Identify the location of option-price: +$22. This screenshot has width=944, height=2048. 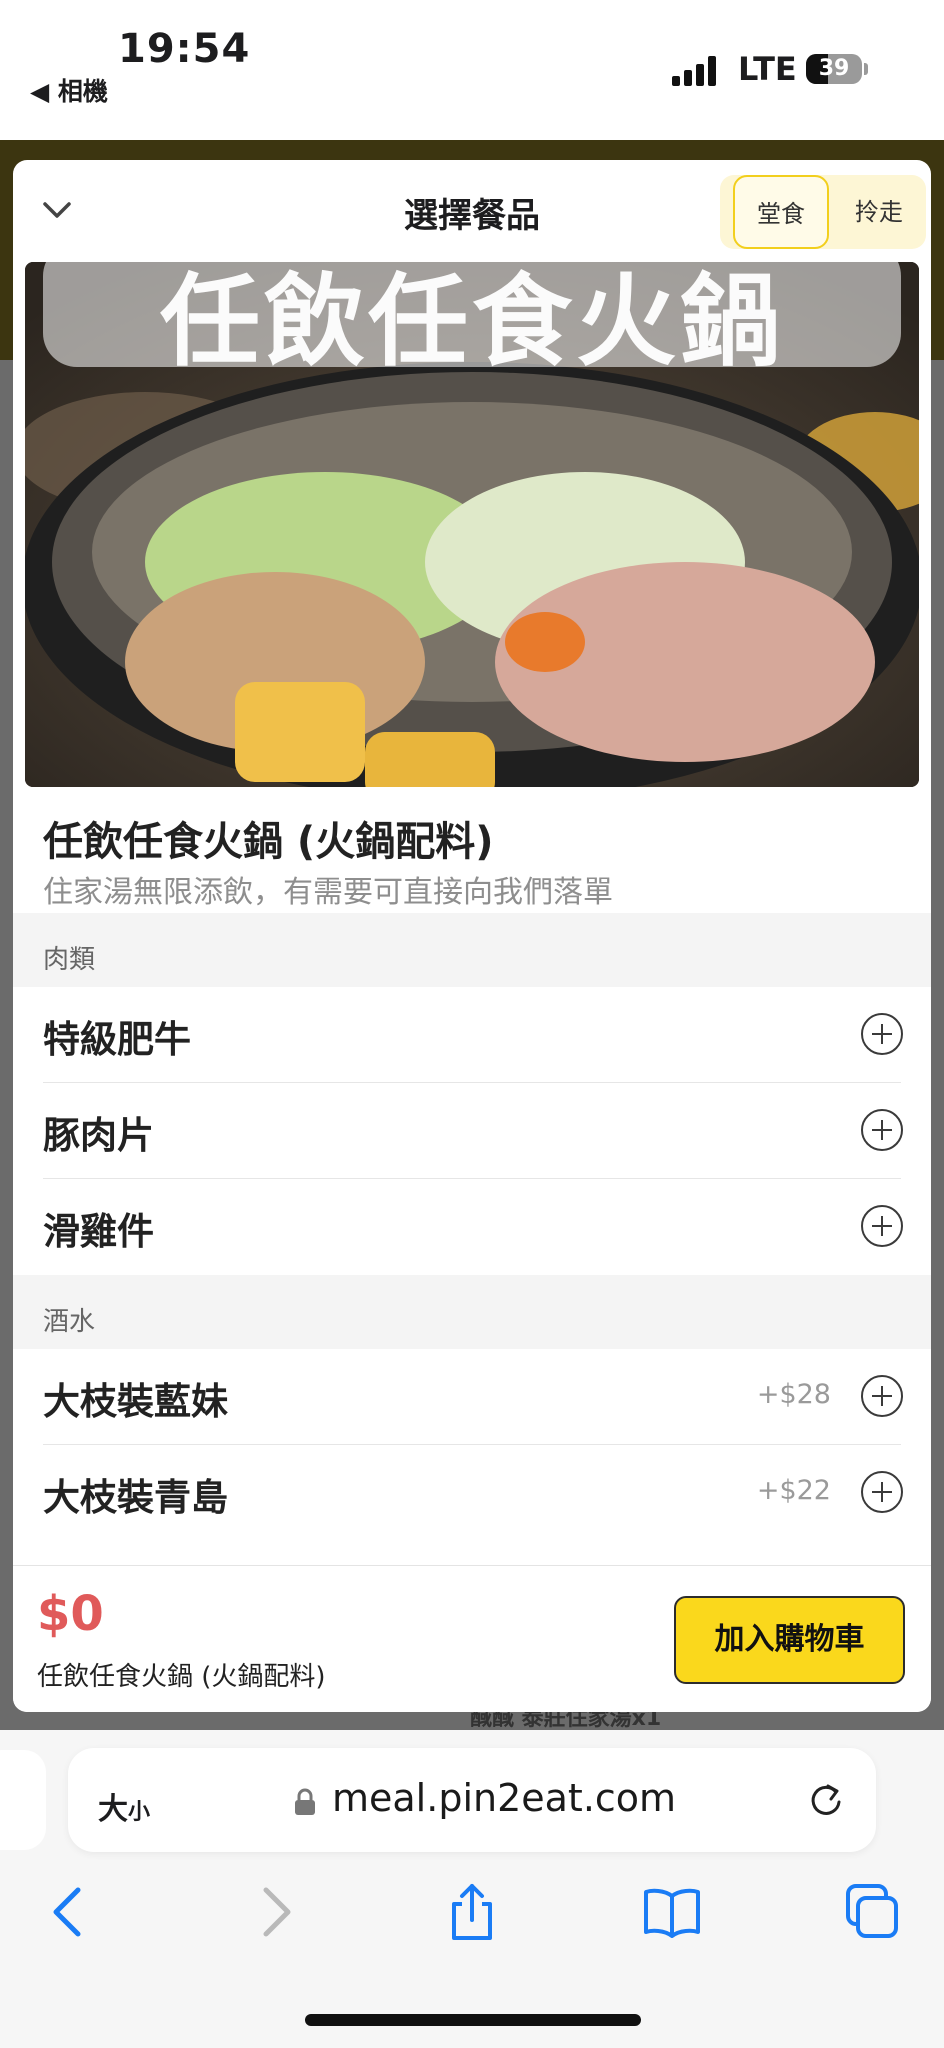
(793, 1490).